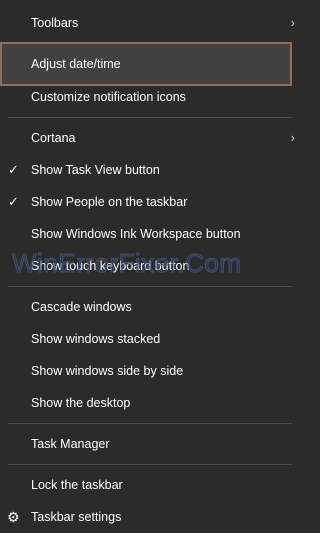 Image resolution: width=320 pixels, height=533 pixels. What do you see at coordinates (146, 403) in the screenshot?
I see `menu-item-show-the-desktop: Show the desktop` at bounding box center [146, 403].